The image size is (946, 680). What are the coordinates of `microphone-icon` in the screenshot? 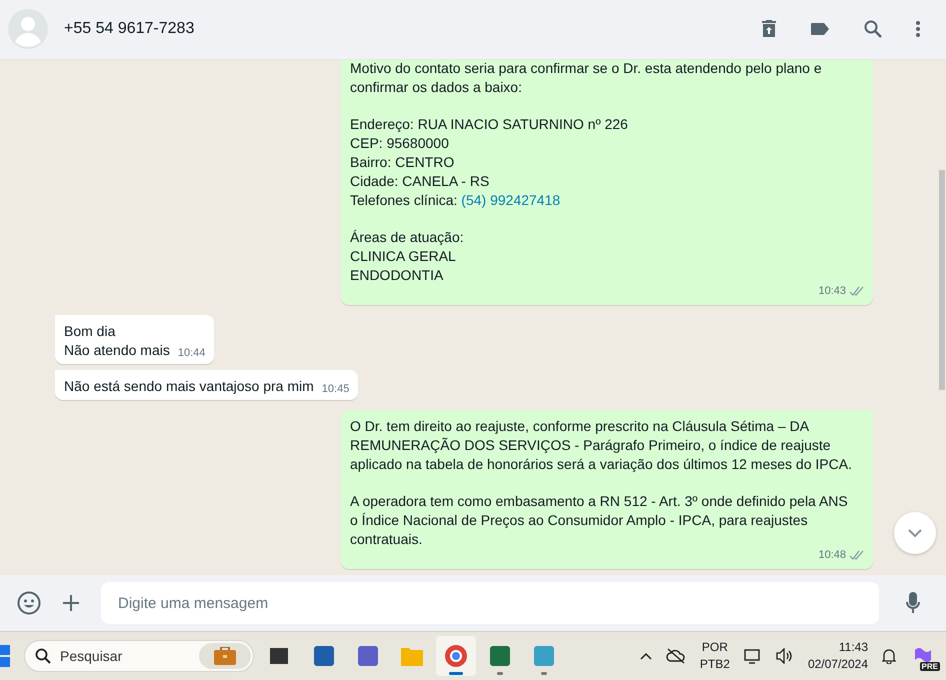 It's located at (913, 603).